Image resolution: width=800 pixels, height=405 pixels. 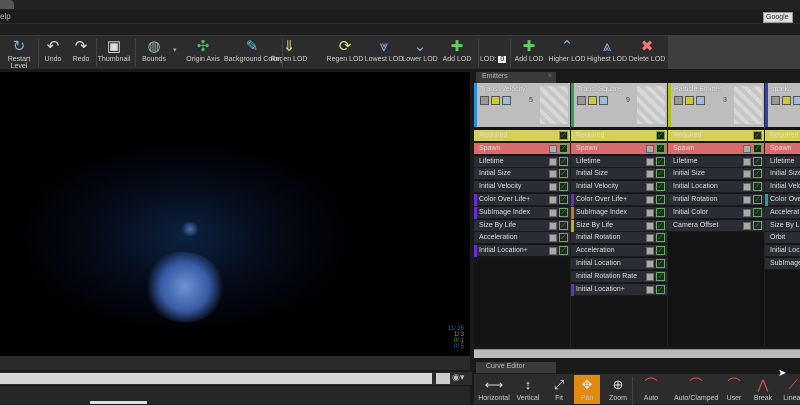 What do you see at coordinates (716, 225) in the screenshot?
I see `module-row-camera-offset: Camera Offset ⟋` at bounding box center [716, 225].